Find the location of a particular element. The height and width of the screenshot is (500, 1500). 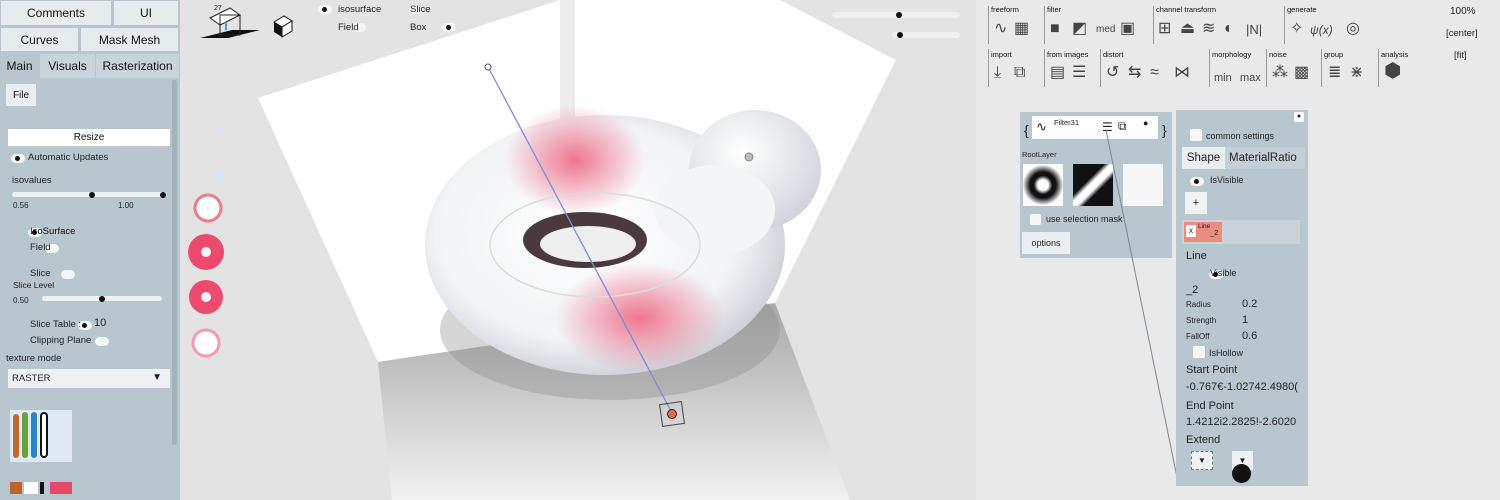

import-image-icon: ⤓ is located at coordinates (997, 73).